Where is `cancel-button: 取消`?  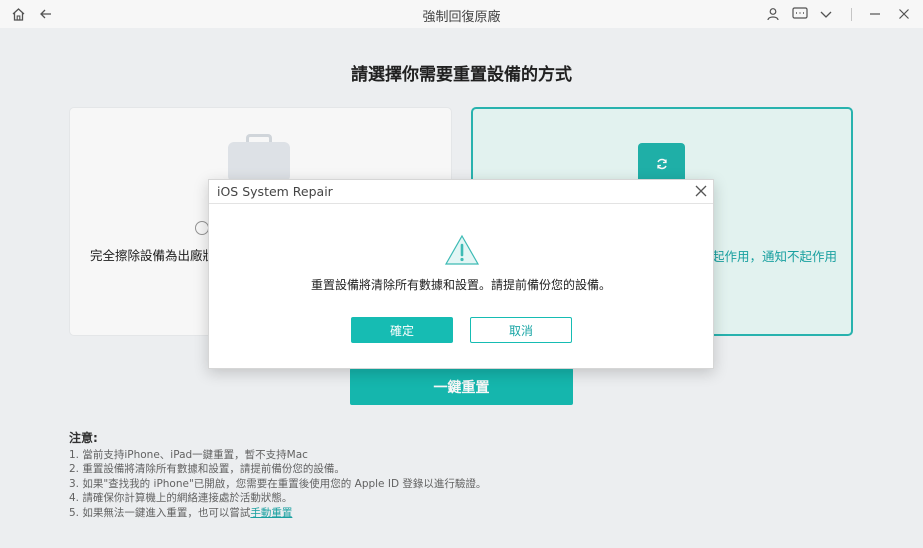 cancel-button: 取消 is located at coordinates (521, 330).